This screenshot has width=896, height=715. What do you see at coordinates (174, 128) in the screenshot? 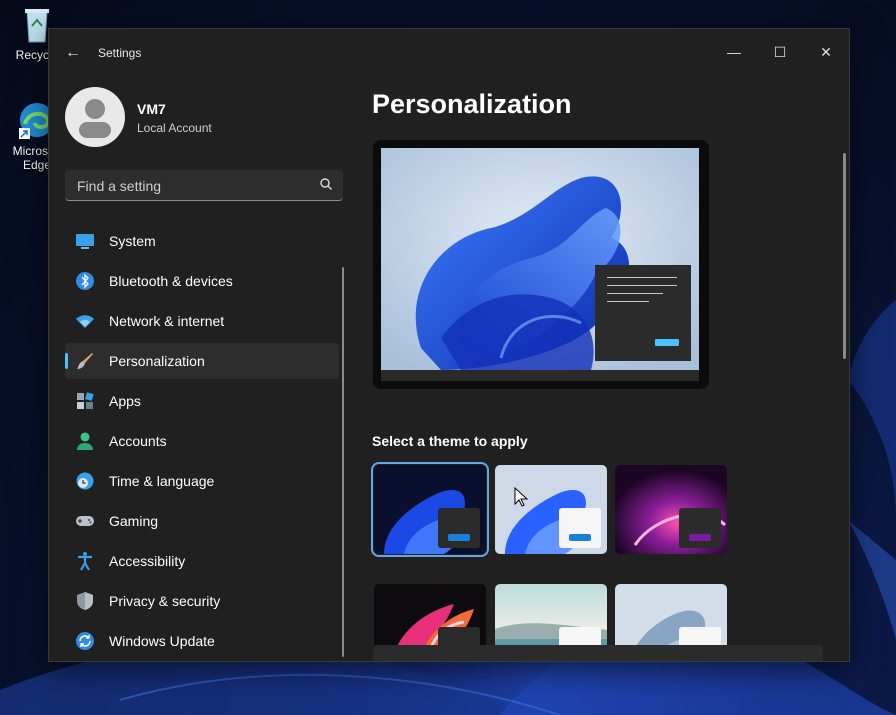
I see `account-type: Local Account` at bounding box center [174, 128].